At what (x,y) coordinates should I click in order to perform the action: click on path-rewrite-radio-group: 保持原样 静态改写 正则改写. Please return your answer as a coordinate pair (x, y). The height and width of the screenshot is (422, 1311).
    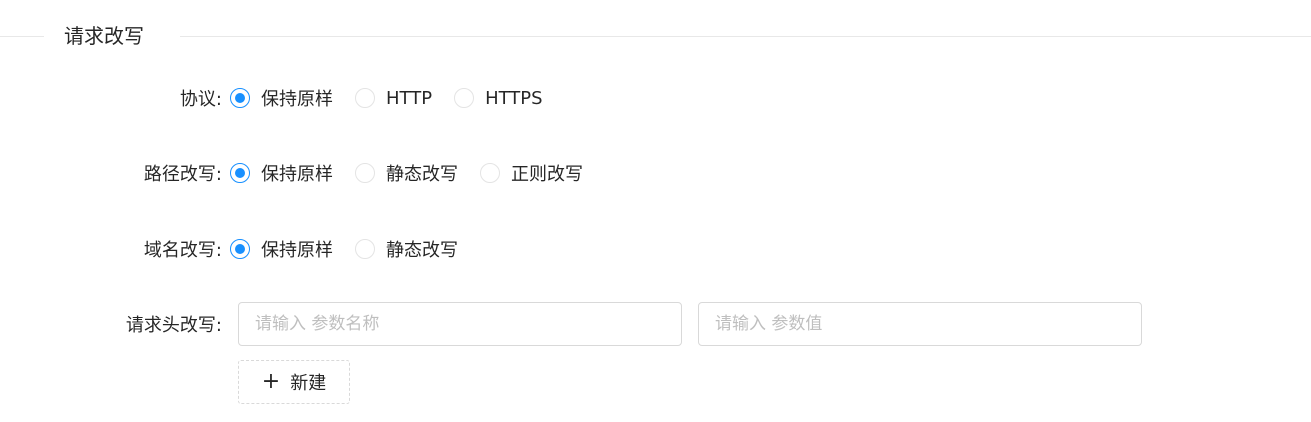
    Looking at the image, I should click on (417, 173).